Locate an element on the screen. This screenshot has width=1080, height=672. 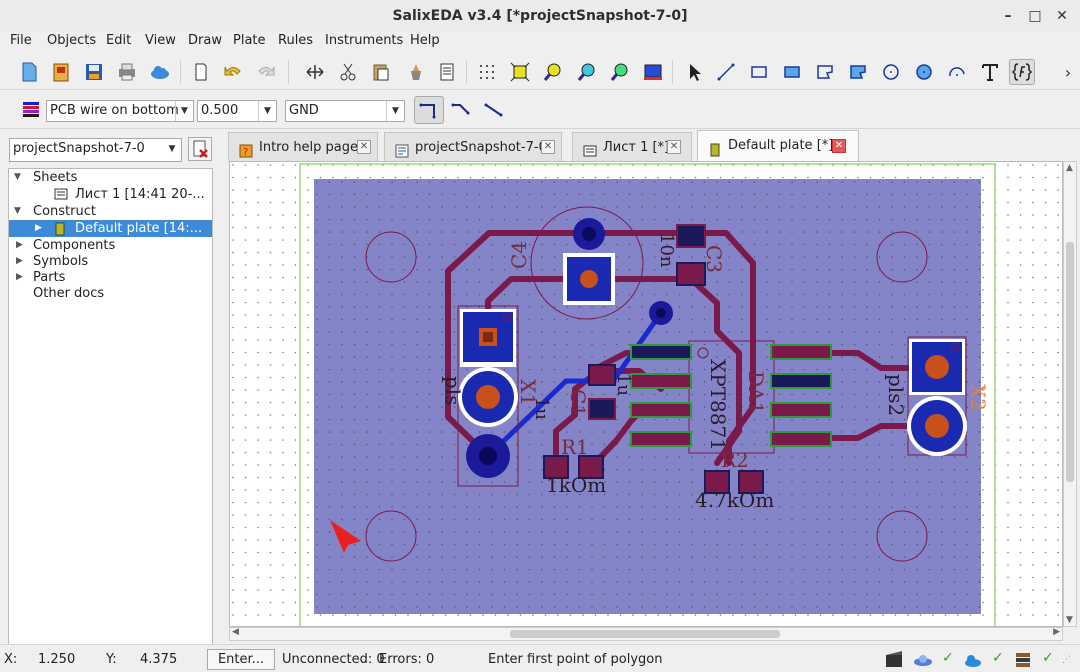
undo-icon is located at coordinates (233, 72).